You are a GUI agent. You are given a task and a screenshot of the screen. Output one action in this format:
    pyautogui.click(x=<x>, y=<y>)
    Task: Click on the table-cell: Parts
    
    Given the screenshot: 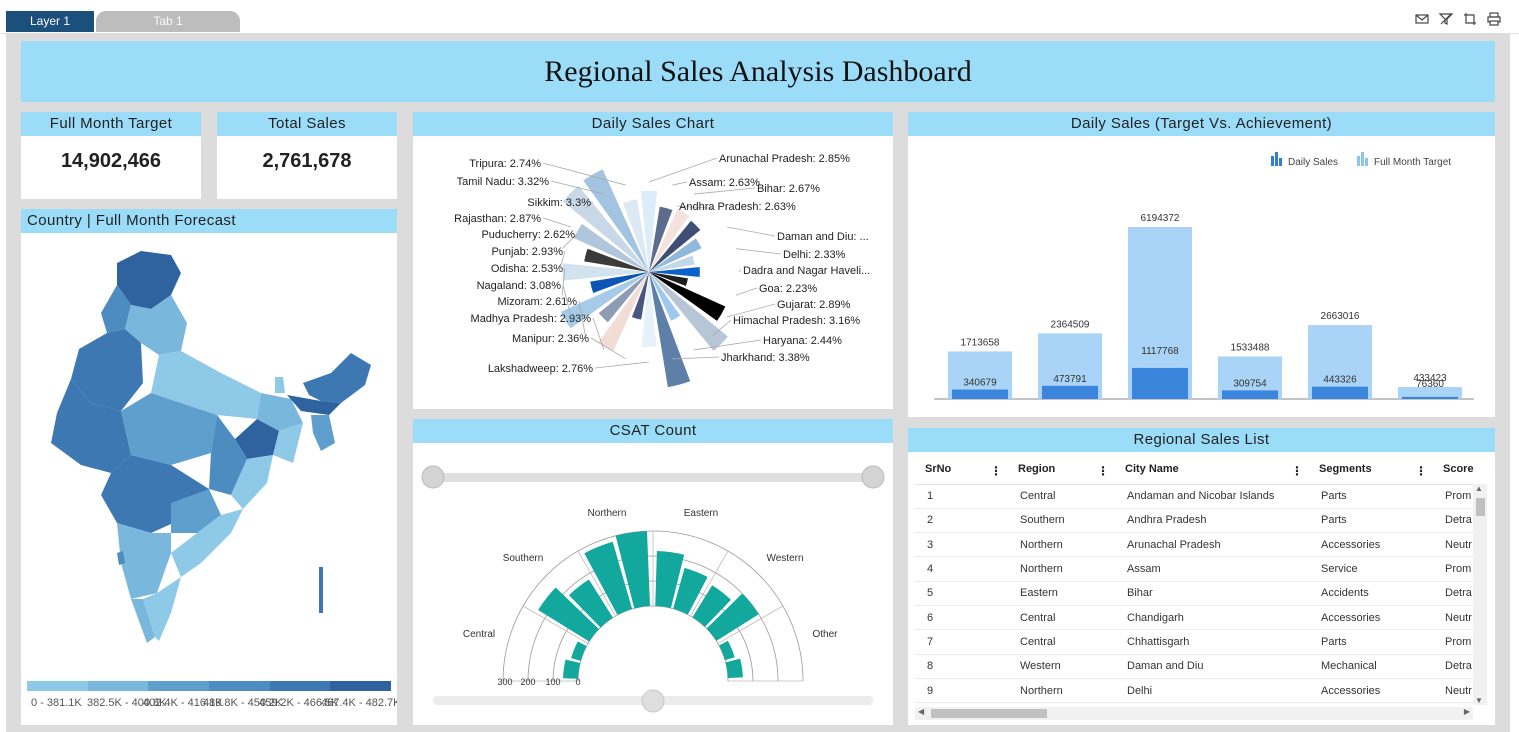 What is the action you would take?
    pyautogui.click(x=1371, y=642)
    